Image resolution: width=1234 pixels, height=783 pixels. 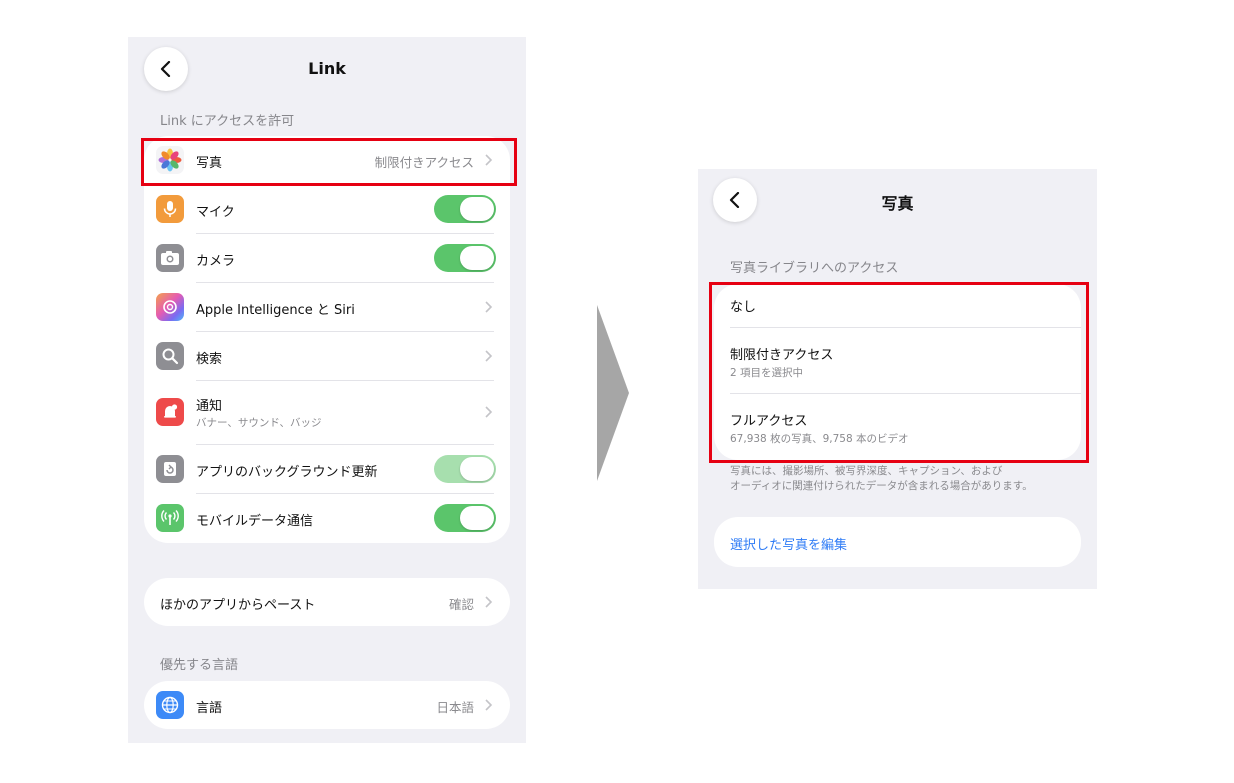 I want to click on row-paste: ほかのアプリからペースト 確認, so click(x=327, y=602).